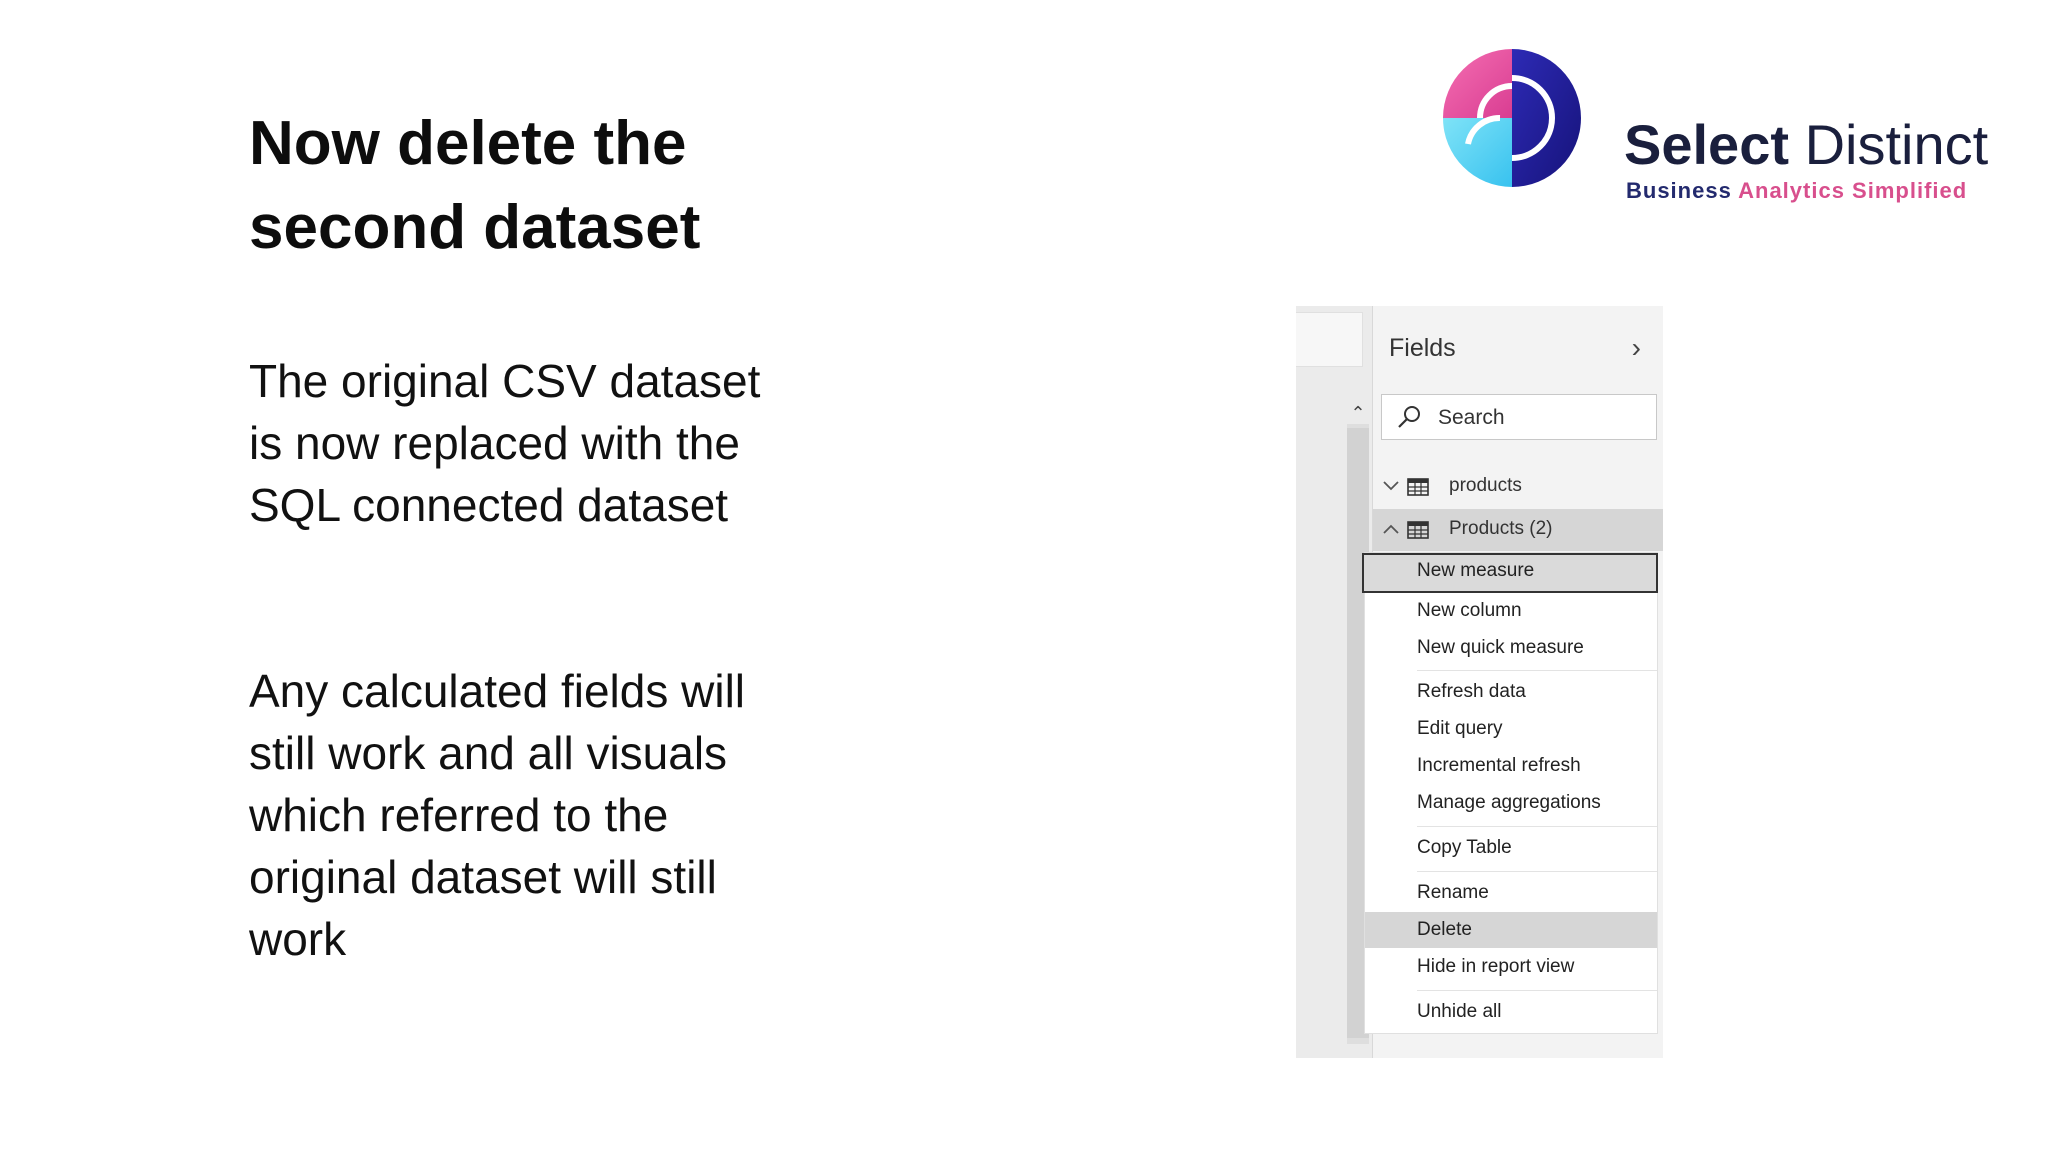 Image resolution: width=2048 pixels, height=1152 pixels. I want to click on chevron-up-icon, so click(1391, 529).